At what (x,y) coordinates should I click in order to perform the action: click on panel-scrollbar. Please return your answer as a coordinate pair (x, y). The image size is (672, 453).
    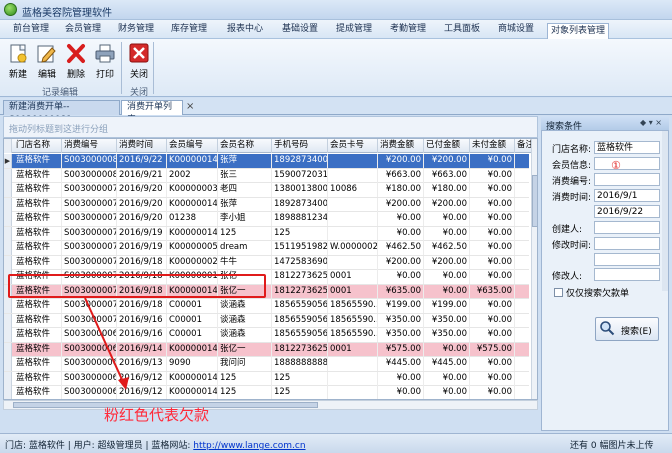
    Looking at the image, I should click on (665, 211).